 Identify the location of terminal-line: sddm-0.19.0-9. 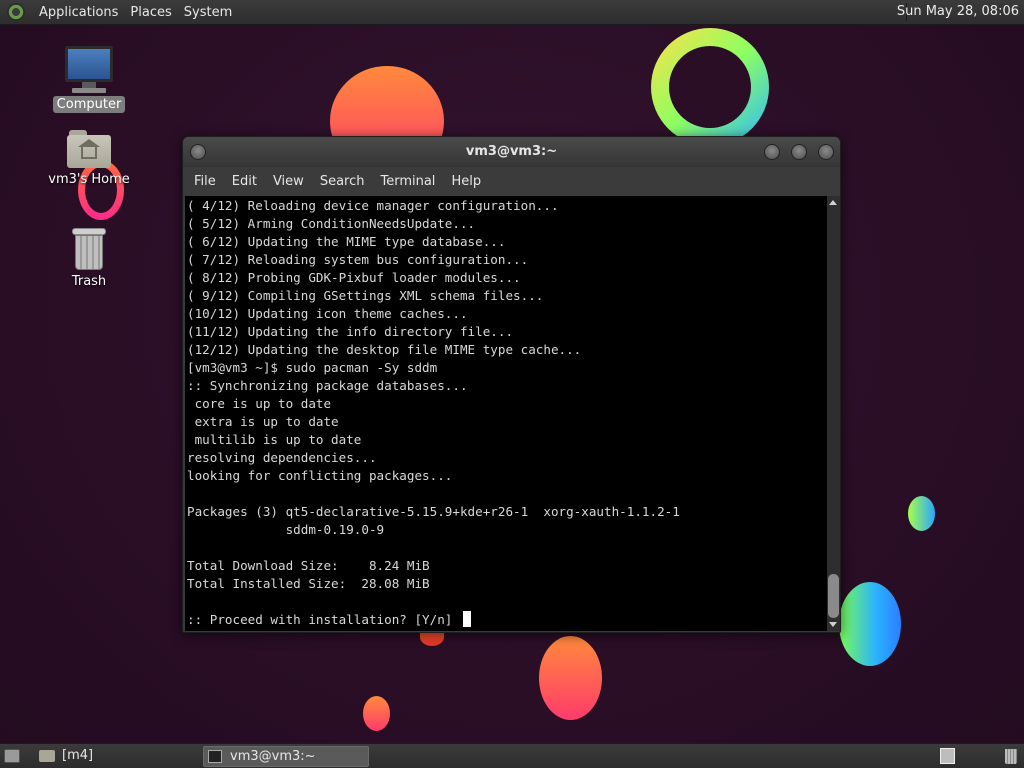
(286, 529).